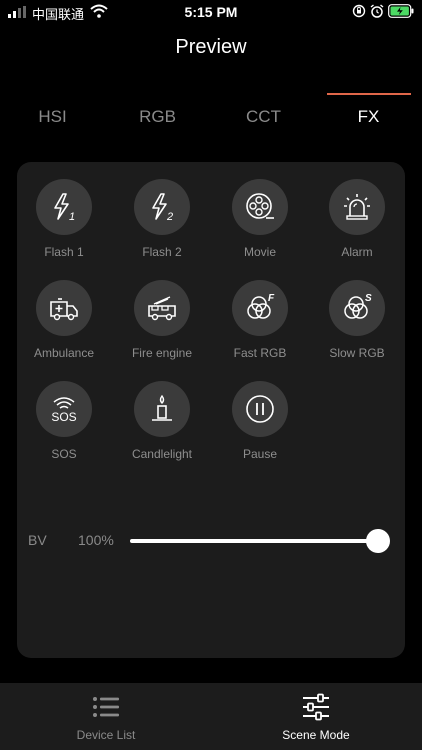 The width and height of the screenshot is (422, 750). Describe the element at coordinates (64, 252) in the screenshot. I see `effect-label: Flash 1` at that location.